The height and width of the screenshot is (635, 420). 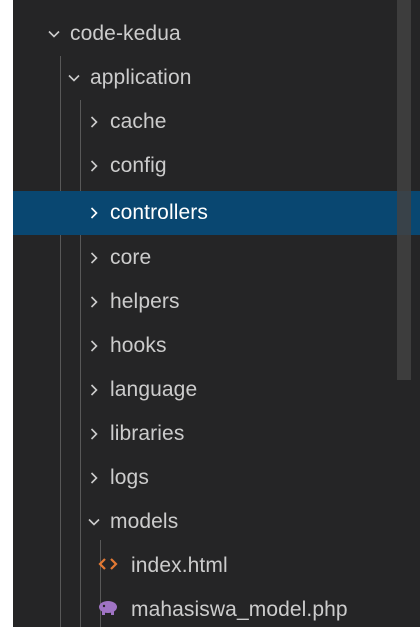 What do you see at coordinates (216, 434) in the screenshot?
I see `tree-item-libraries: libraries` at bounding box center [216, 434].